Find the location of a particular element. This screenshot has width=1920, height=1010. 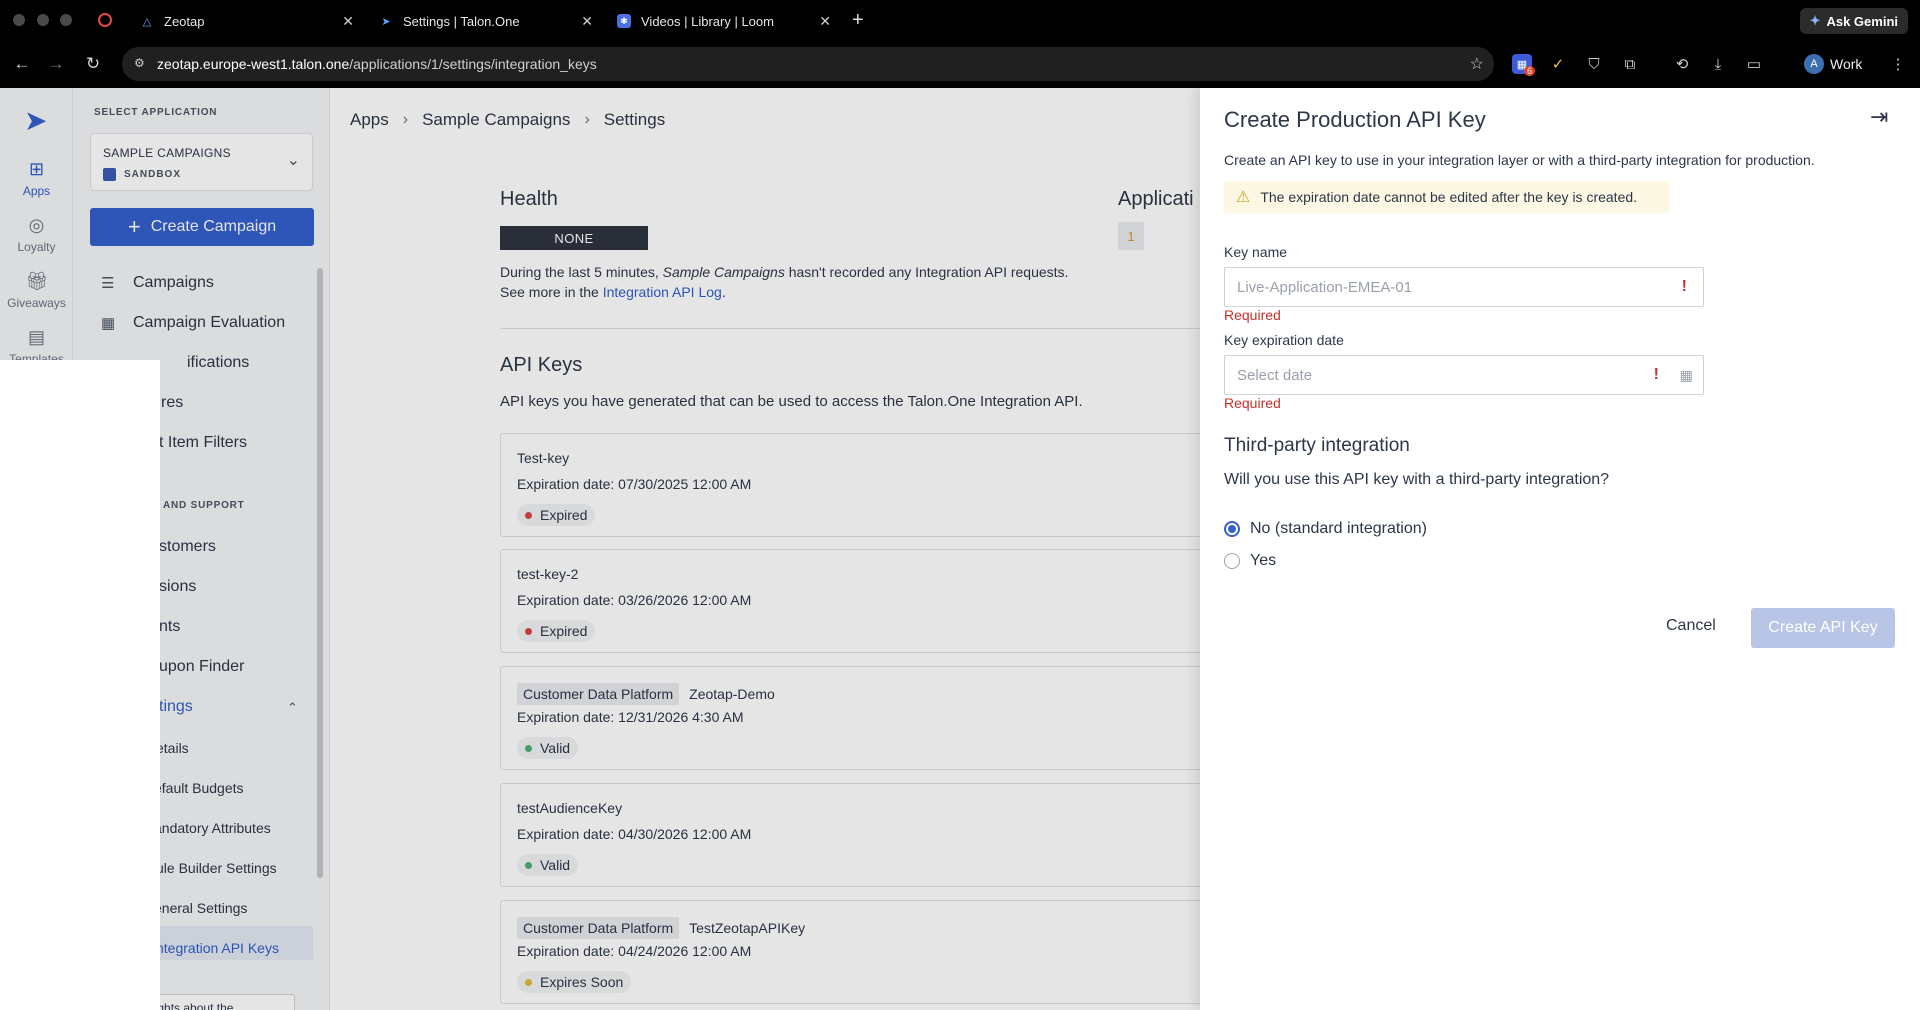

loom-favicon-icon: ✱ is located at coordinates (624, 21).